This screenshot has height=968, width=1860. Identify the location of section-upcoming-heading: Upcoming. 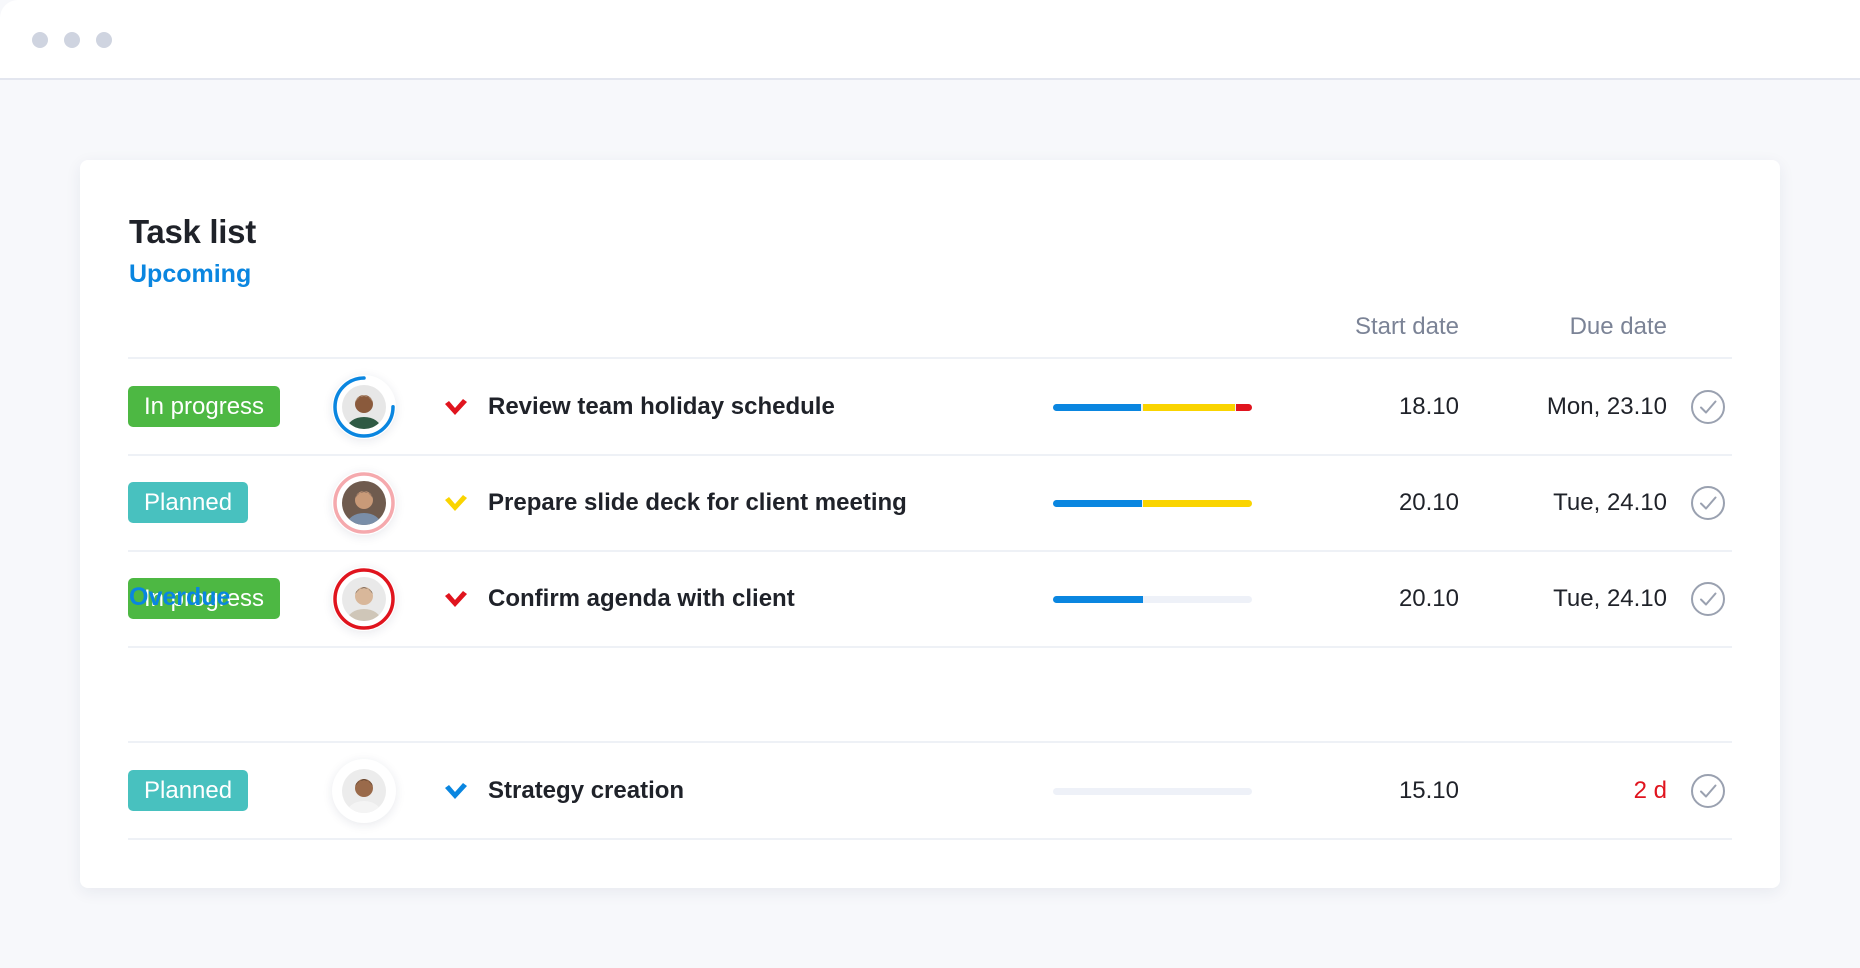
(190, 274).